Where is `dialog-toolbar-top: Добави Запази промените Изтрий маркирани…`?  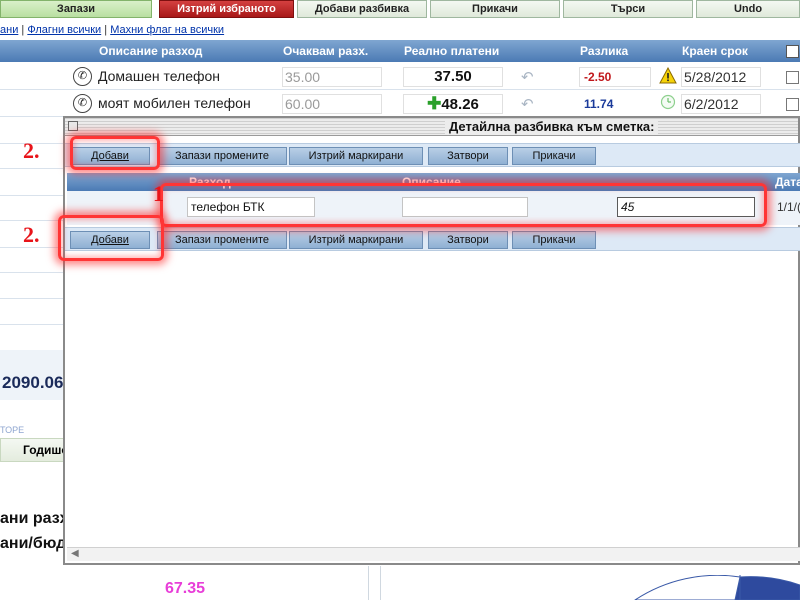 dialog-toolbar-top: Добави Запази промените Изтрий маркирани… is located at coordinates (432, 155).